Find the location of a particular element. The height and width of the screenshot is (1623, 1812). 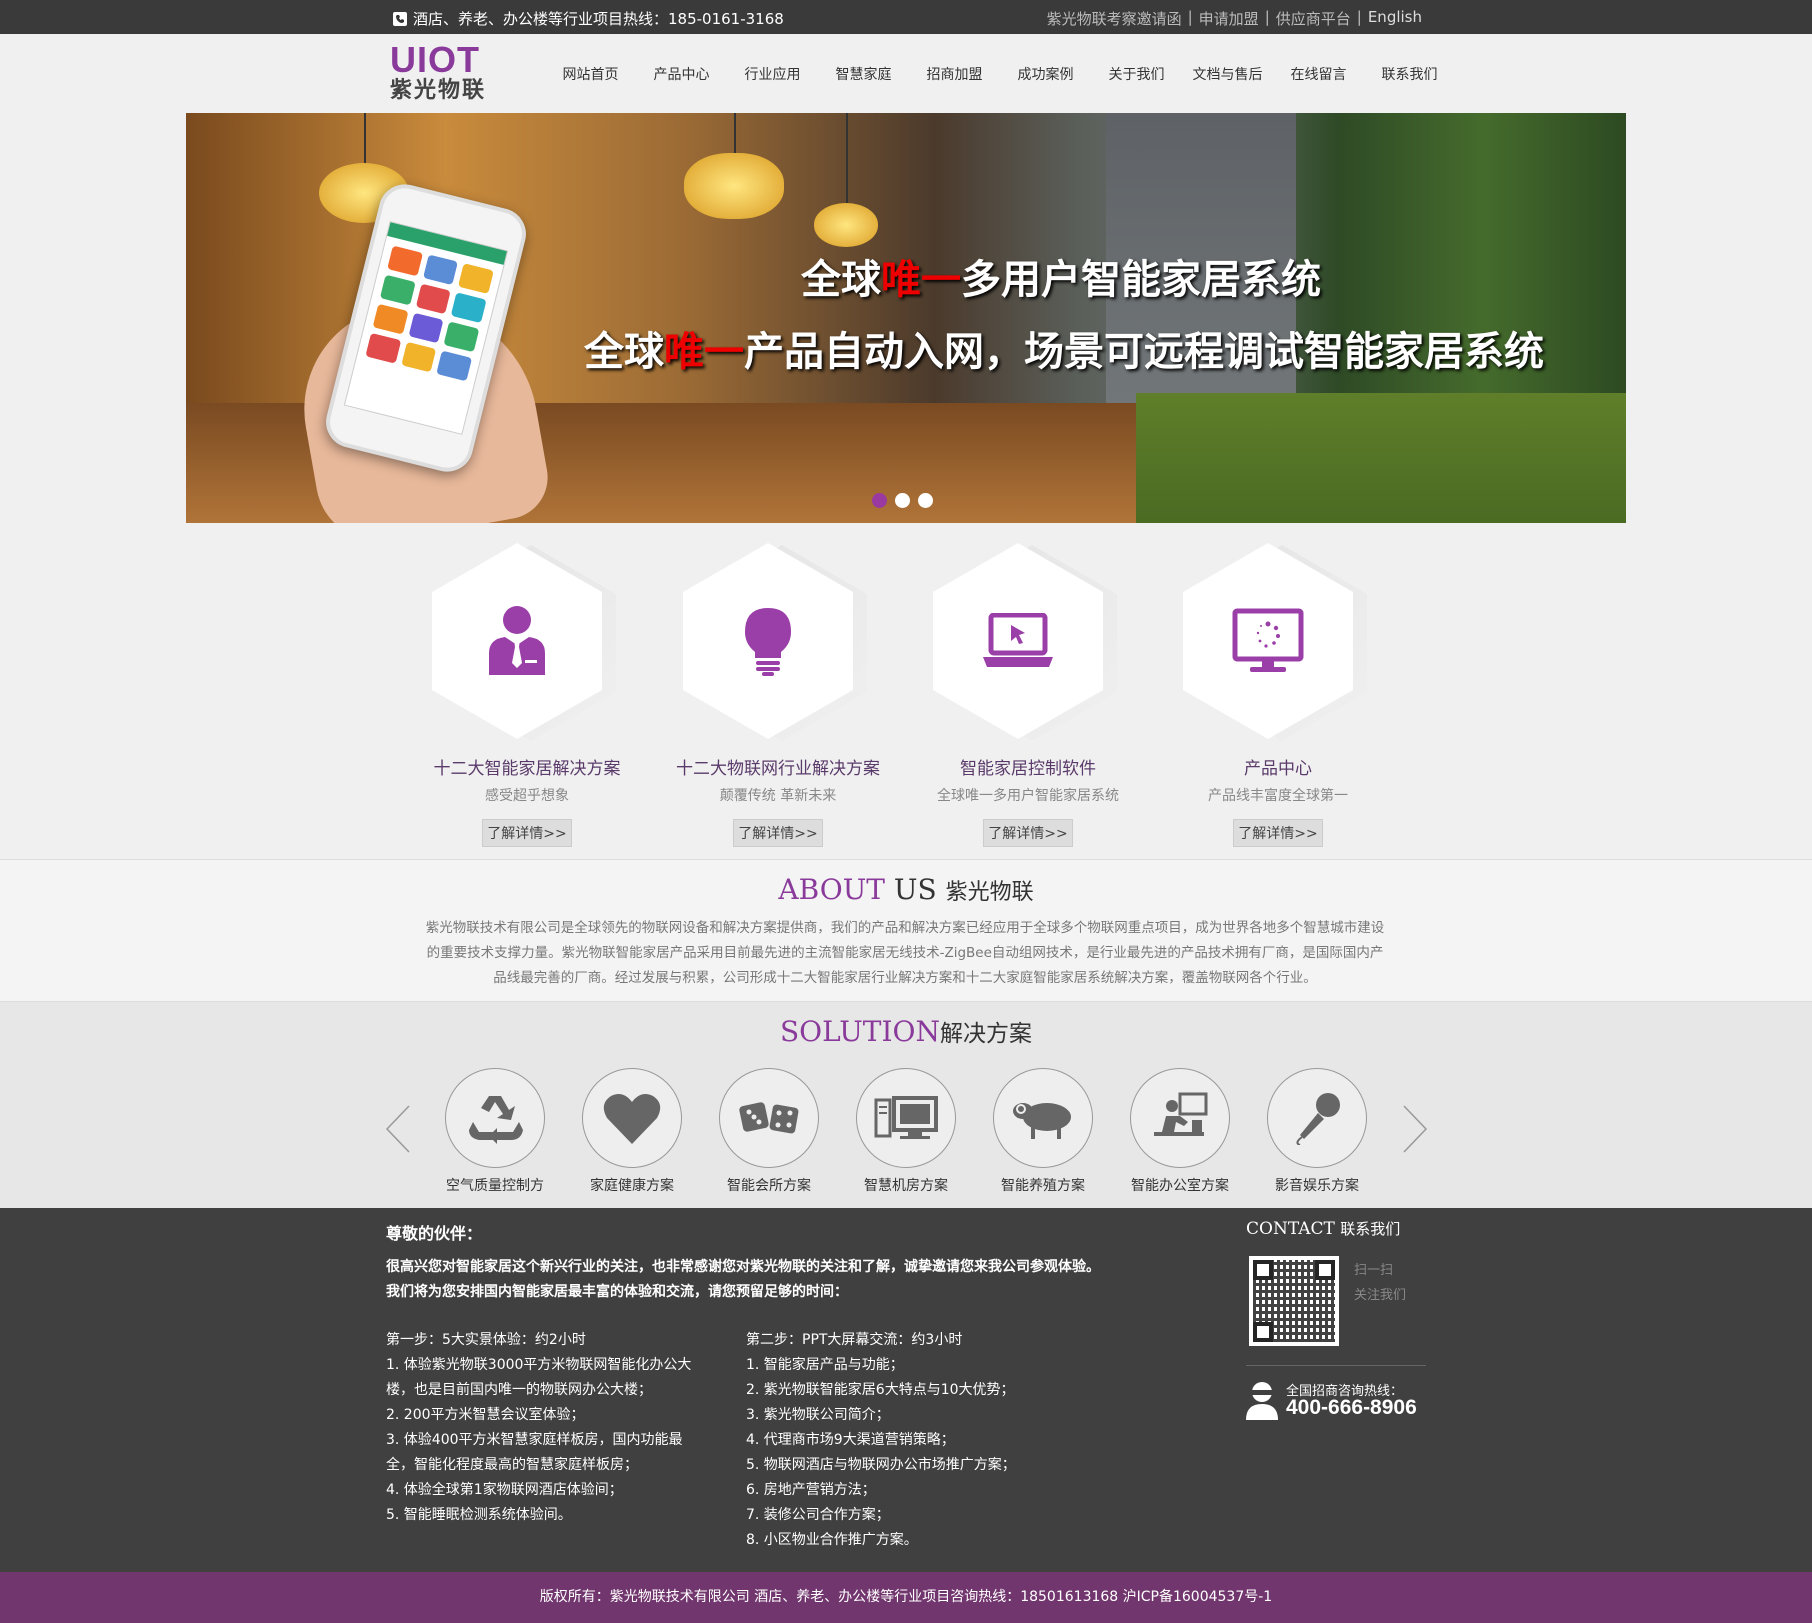

next-arrow-icon is located at coordinates (1415, 1129).